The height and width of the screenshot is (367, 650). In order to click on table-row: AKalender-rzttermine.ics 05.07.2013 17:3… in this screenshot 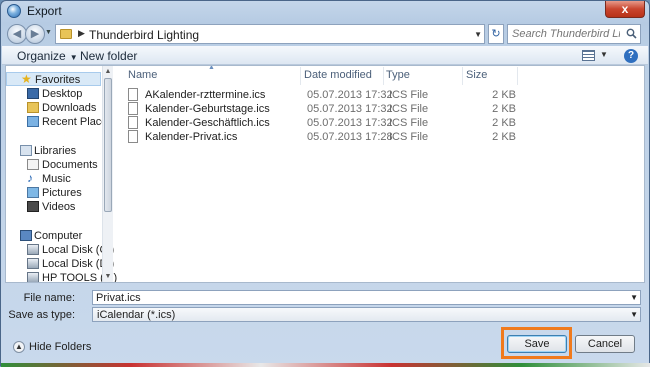, I will do `click(383, 95)`.